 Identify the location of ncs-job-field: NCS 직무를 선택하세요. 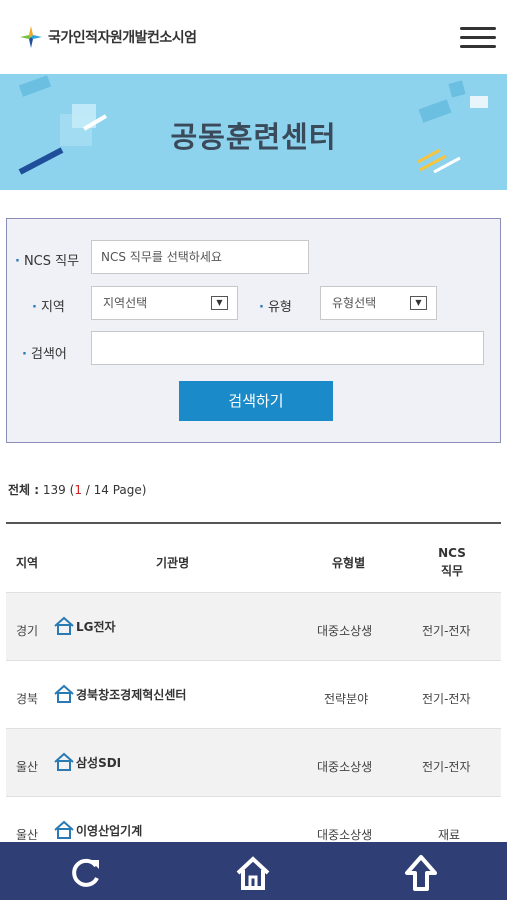
(200, 257).